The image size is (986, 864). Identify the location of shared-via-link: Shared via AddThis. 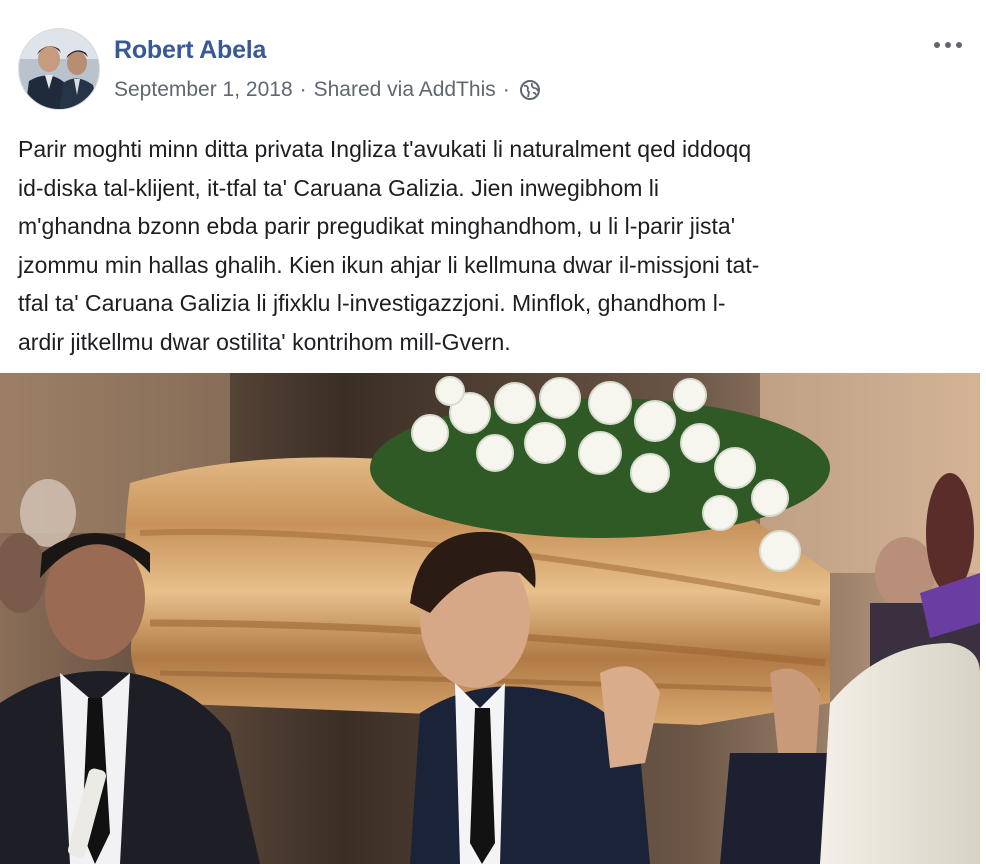
(405, 90).